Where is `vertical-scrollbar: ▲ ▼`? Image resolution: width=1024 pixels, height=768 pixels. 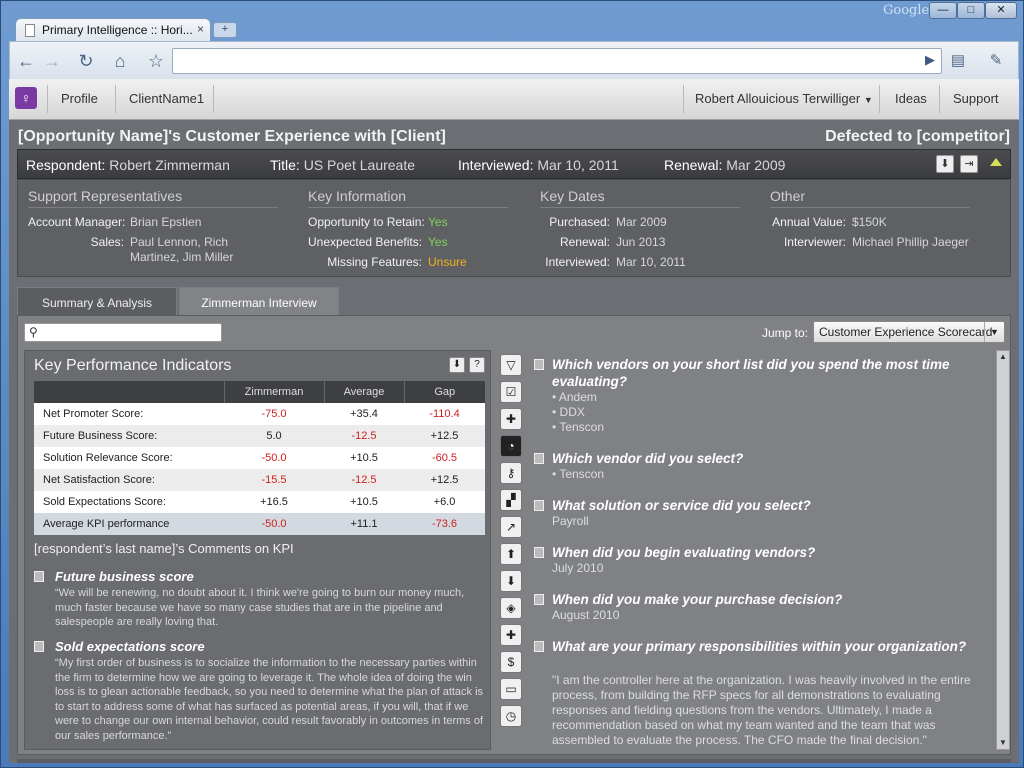
vertical-scrollbar: ▲ ▼ is located at coordinates (1003, 550).